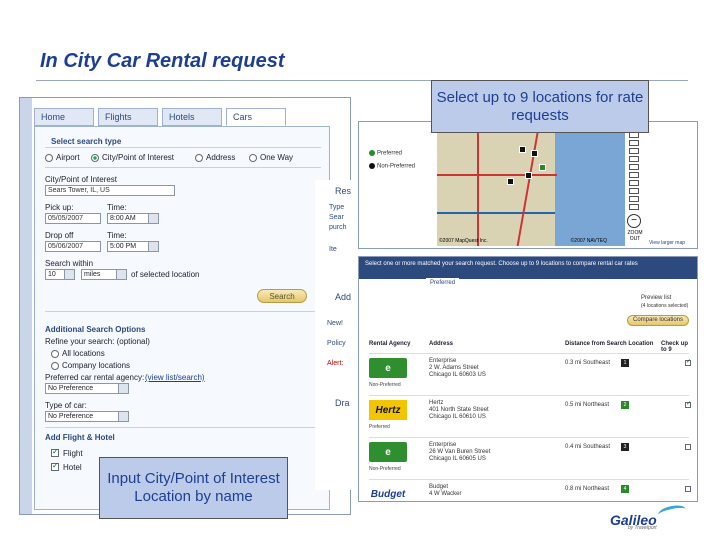 The image size is (720, 540). What do you see at coordinates (658, 320) in the screenshot?
I see `compare-locations-button: Compare locations` at bounding box center [658, 320].